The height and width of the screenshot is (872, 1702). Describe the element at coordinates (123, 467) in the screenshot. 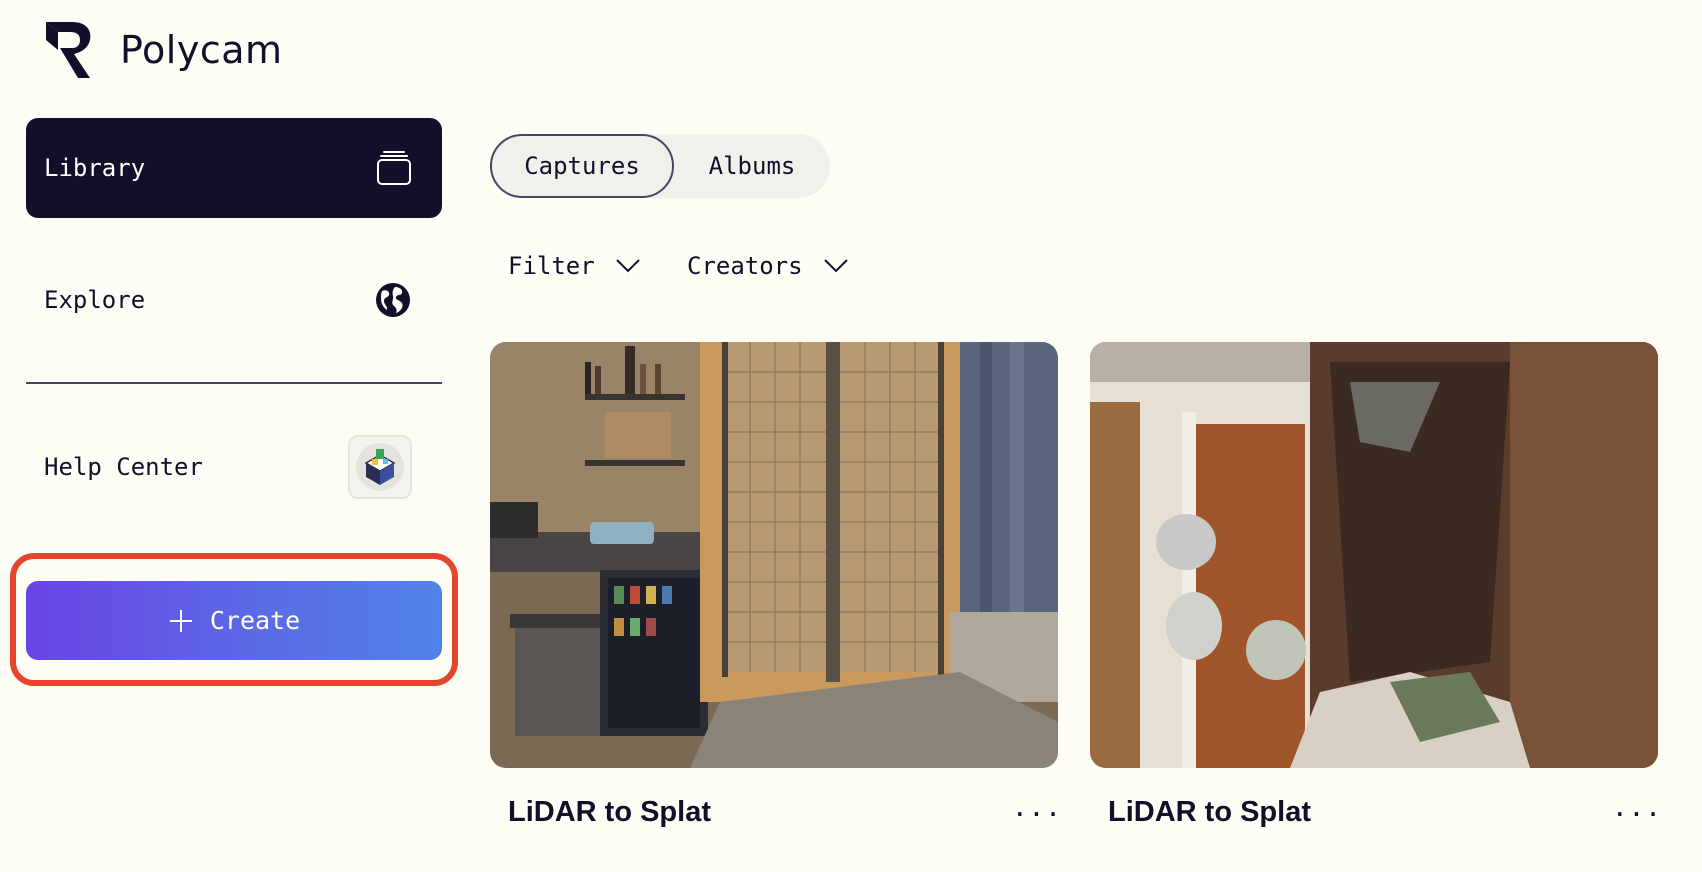

I see `sidebar-item-label: Help Center` at that location.